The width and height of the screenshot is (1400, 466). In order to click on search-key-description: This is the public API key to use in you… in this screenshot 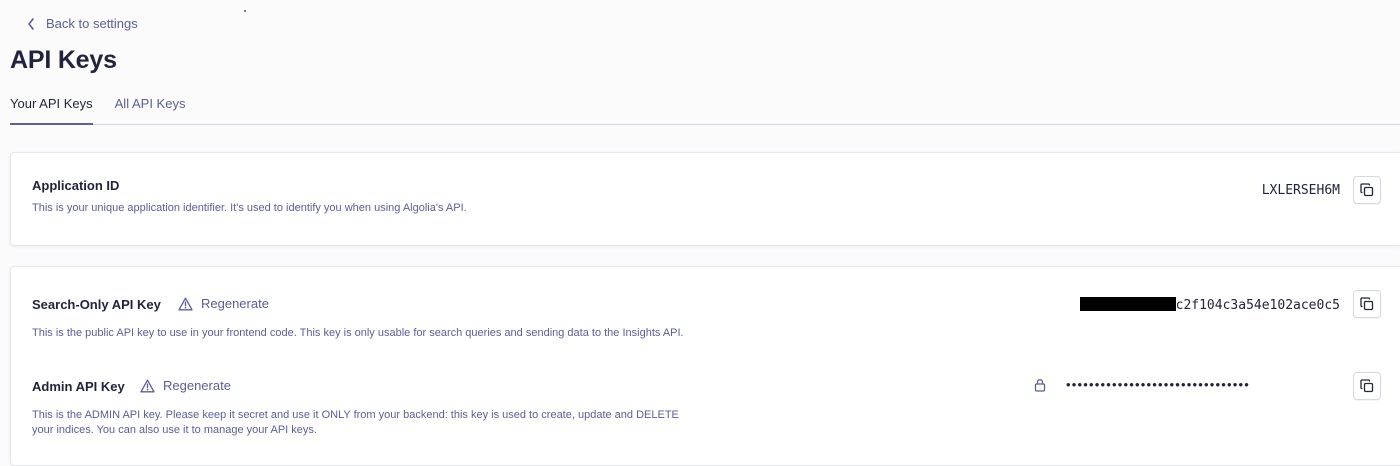, I will do `click(358, 333)`.